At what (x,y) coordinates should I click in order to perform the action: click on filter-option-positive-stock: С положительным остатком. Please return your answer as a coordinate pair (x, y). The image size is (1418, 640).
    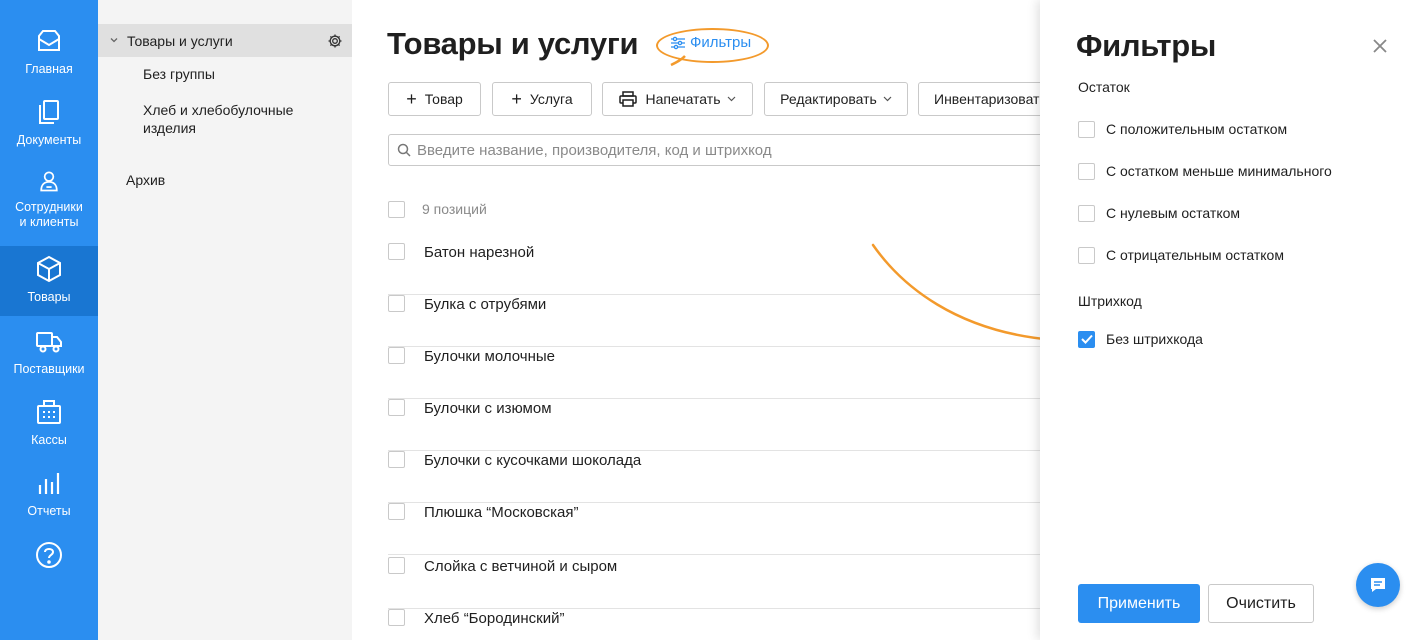
    Looking at the image, I should click on (1182, 129).